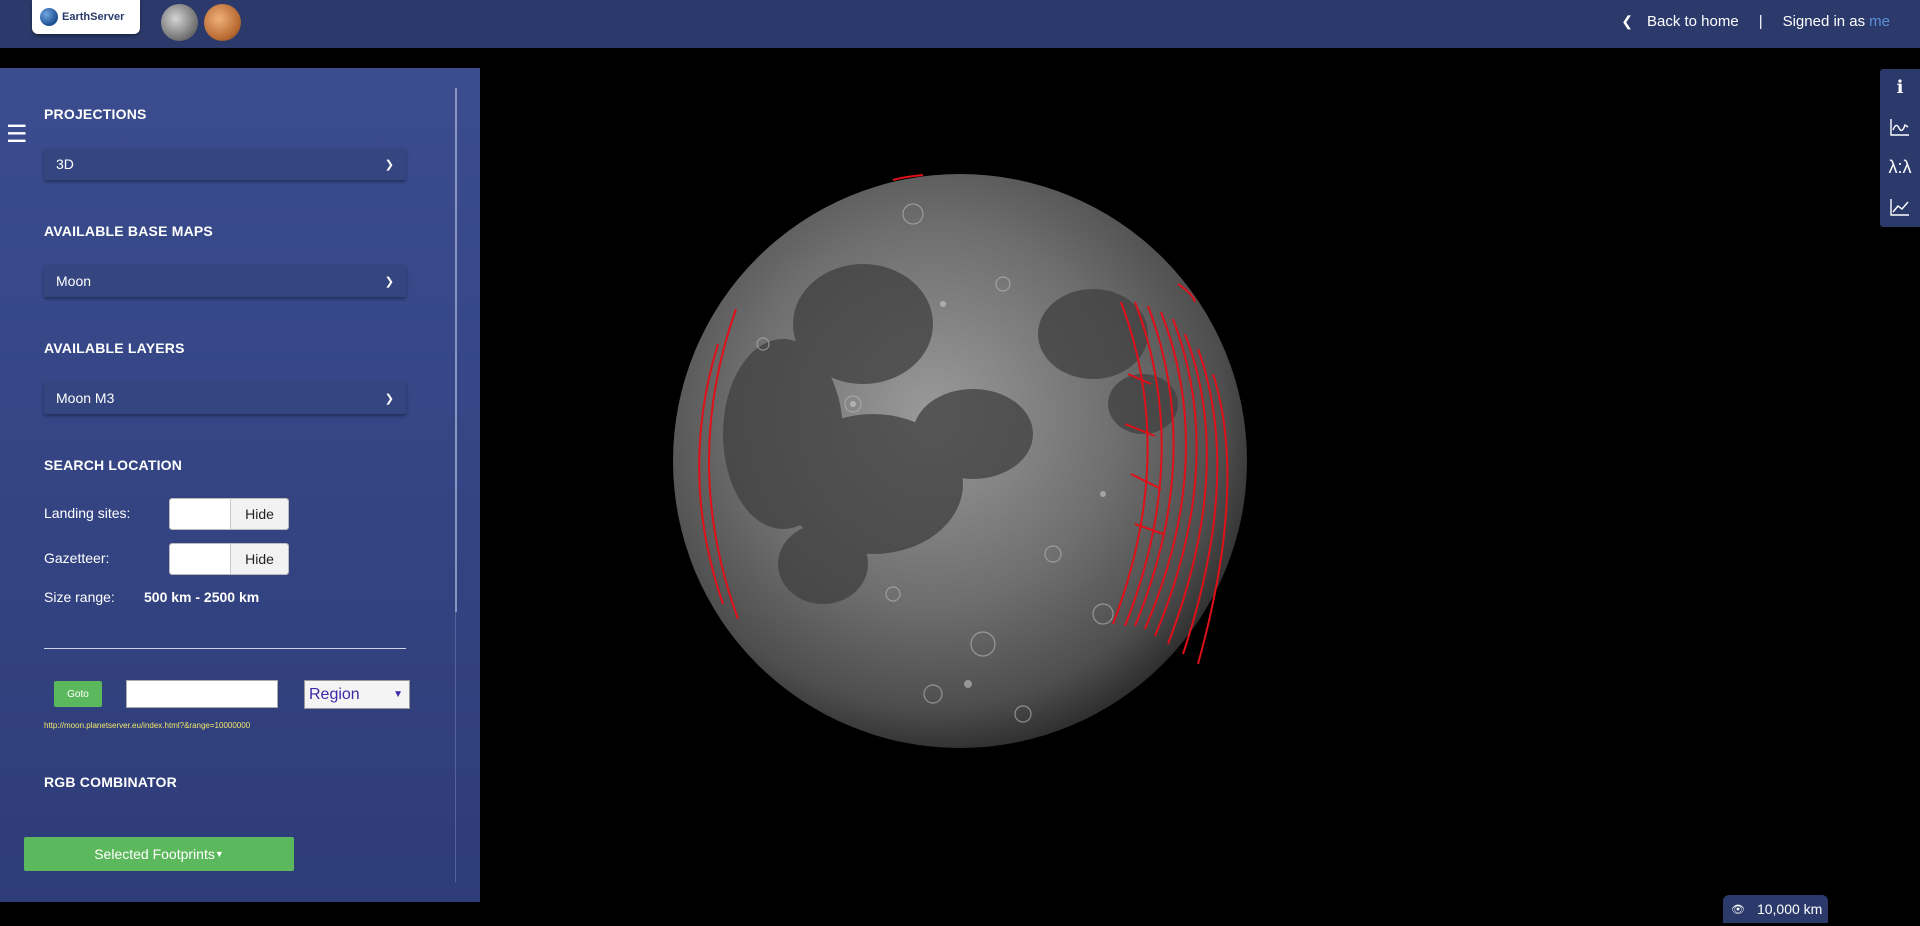  I want to click on layers-title: AVAILABLE LAYERS, so click(114, 348).